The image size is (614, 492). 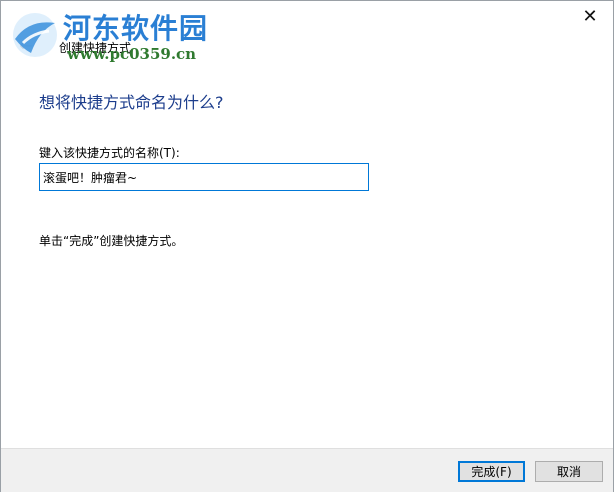 What do you see at coordinates (111, 241) in the screenshot?
I see `finish-hint: 单击“完成”创建快捷方式。` at bounding box center [111, 241].